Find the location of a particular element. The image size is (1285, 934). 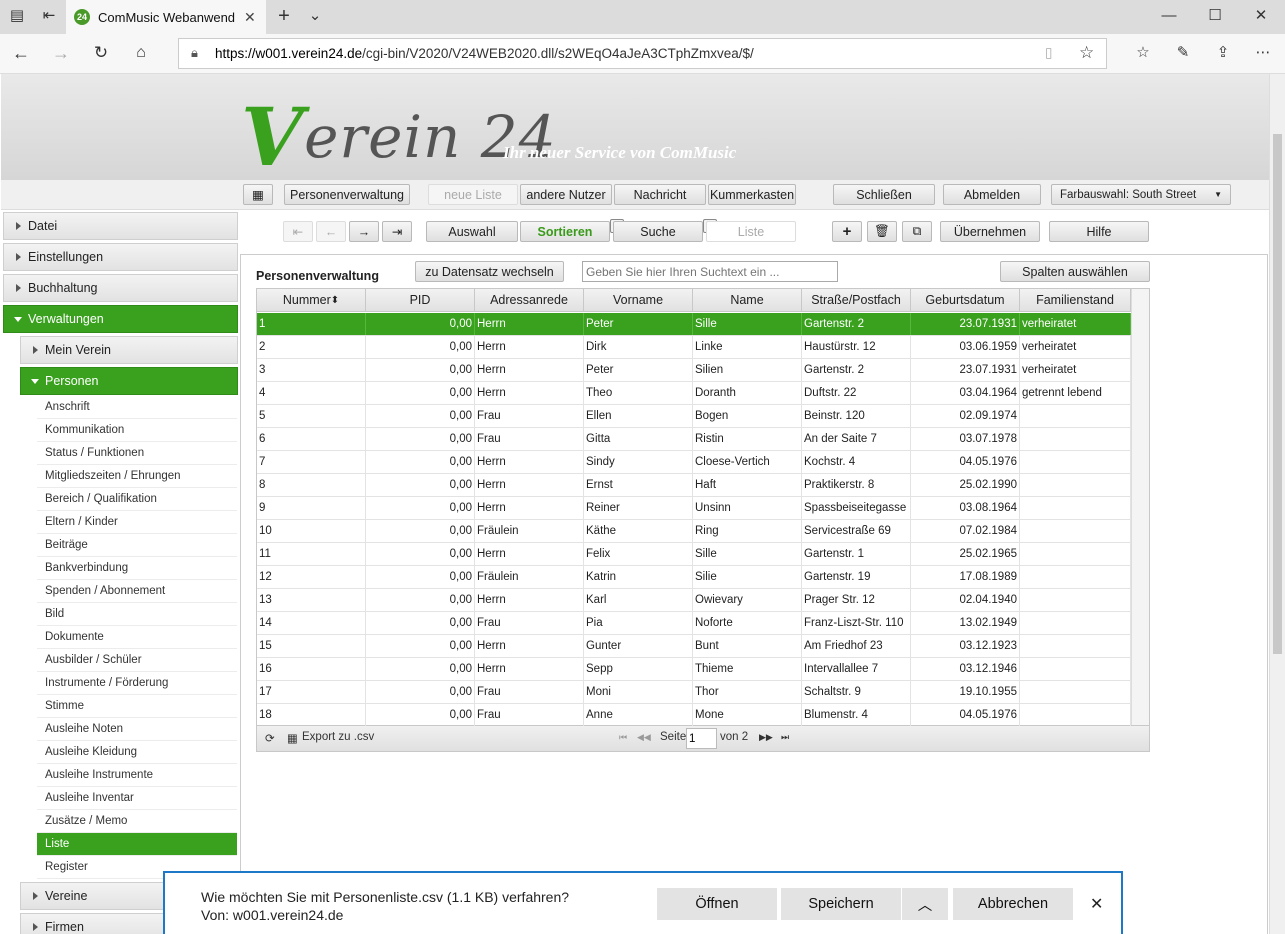

sidebar-leaf-item: Ausleihe Noten is located at coordinates (137, 729).